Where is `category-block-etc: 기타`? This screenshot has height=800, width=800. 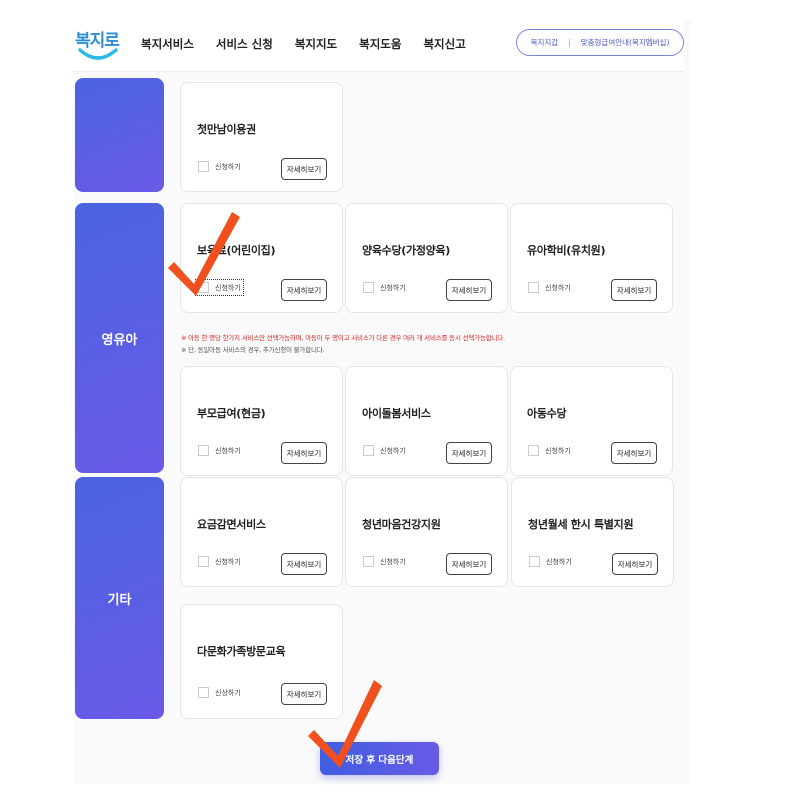
category-block-etc: 기타 is located at coordinates (119, 598).